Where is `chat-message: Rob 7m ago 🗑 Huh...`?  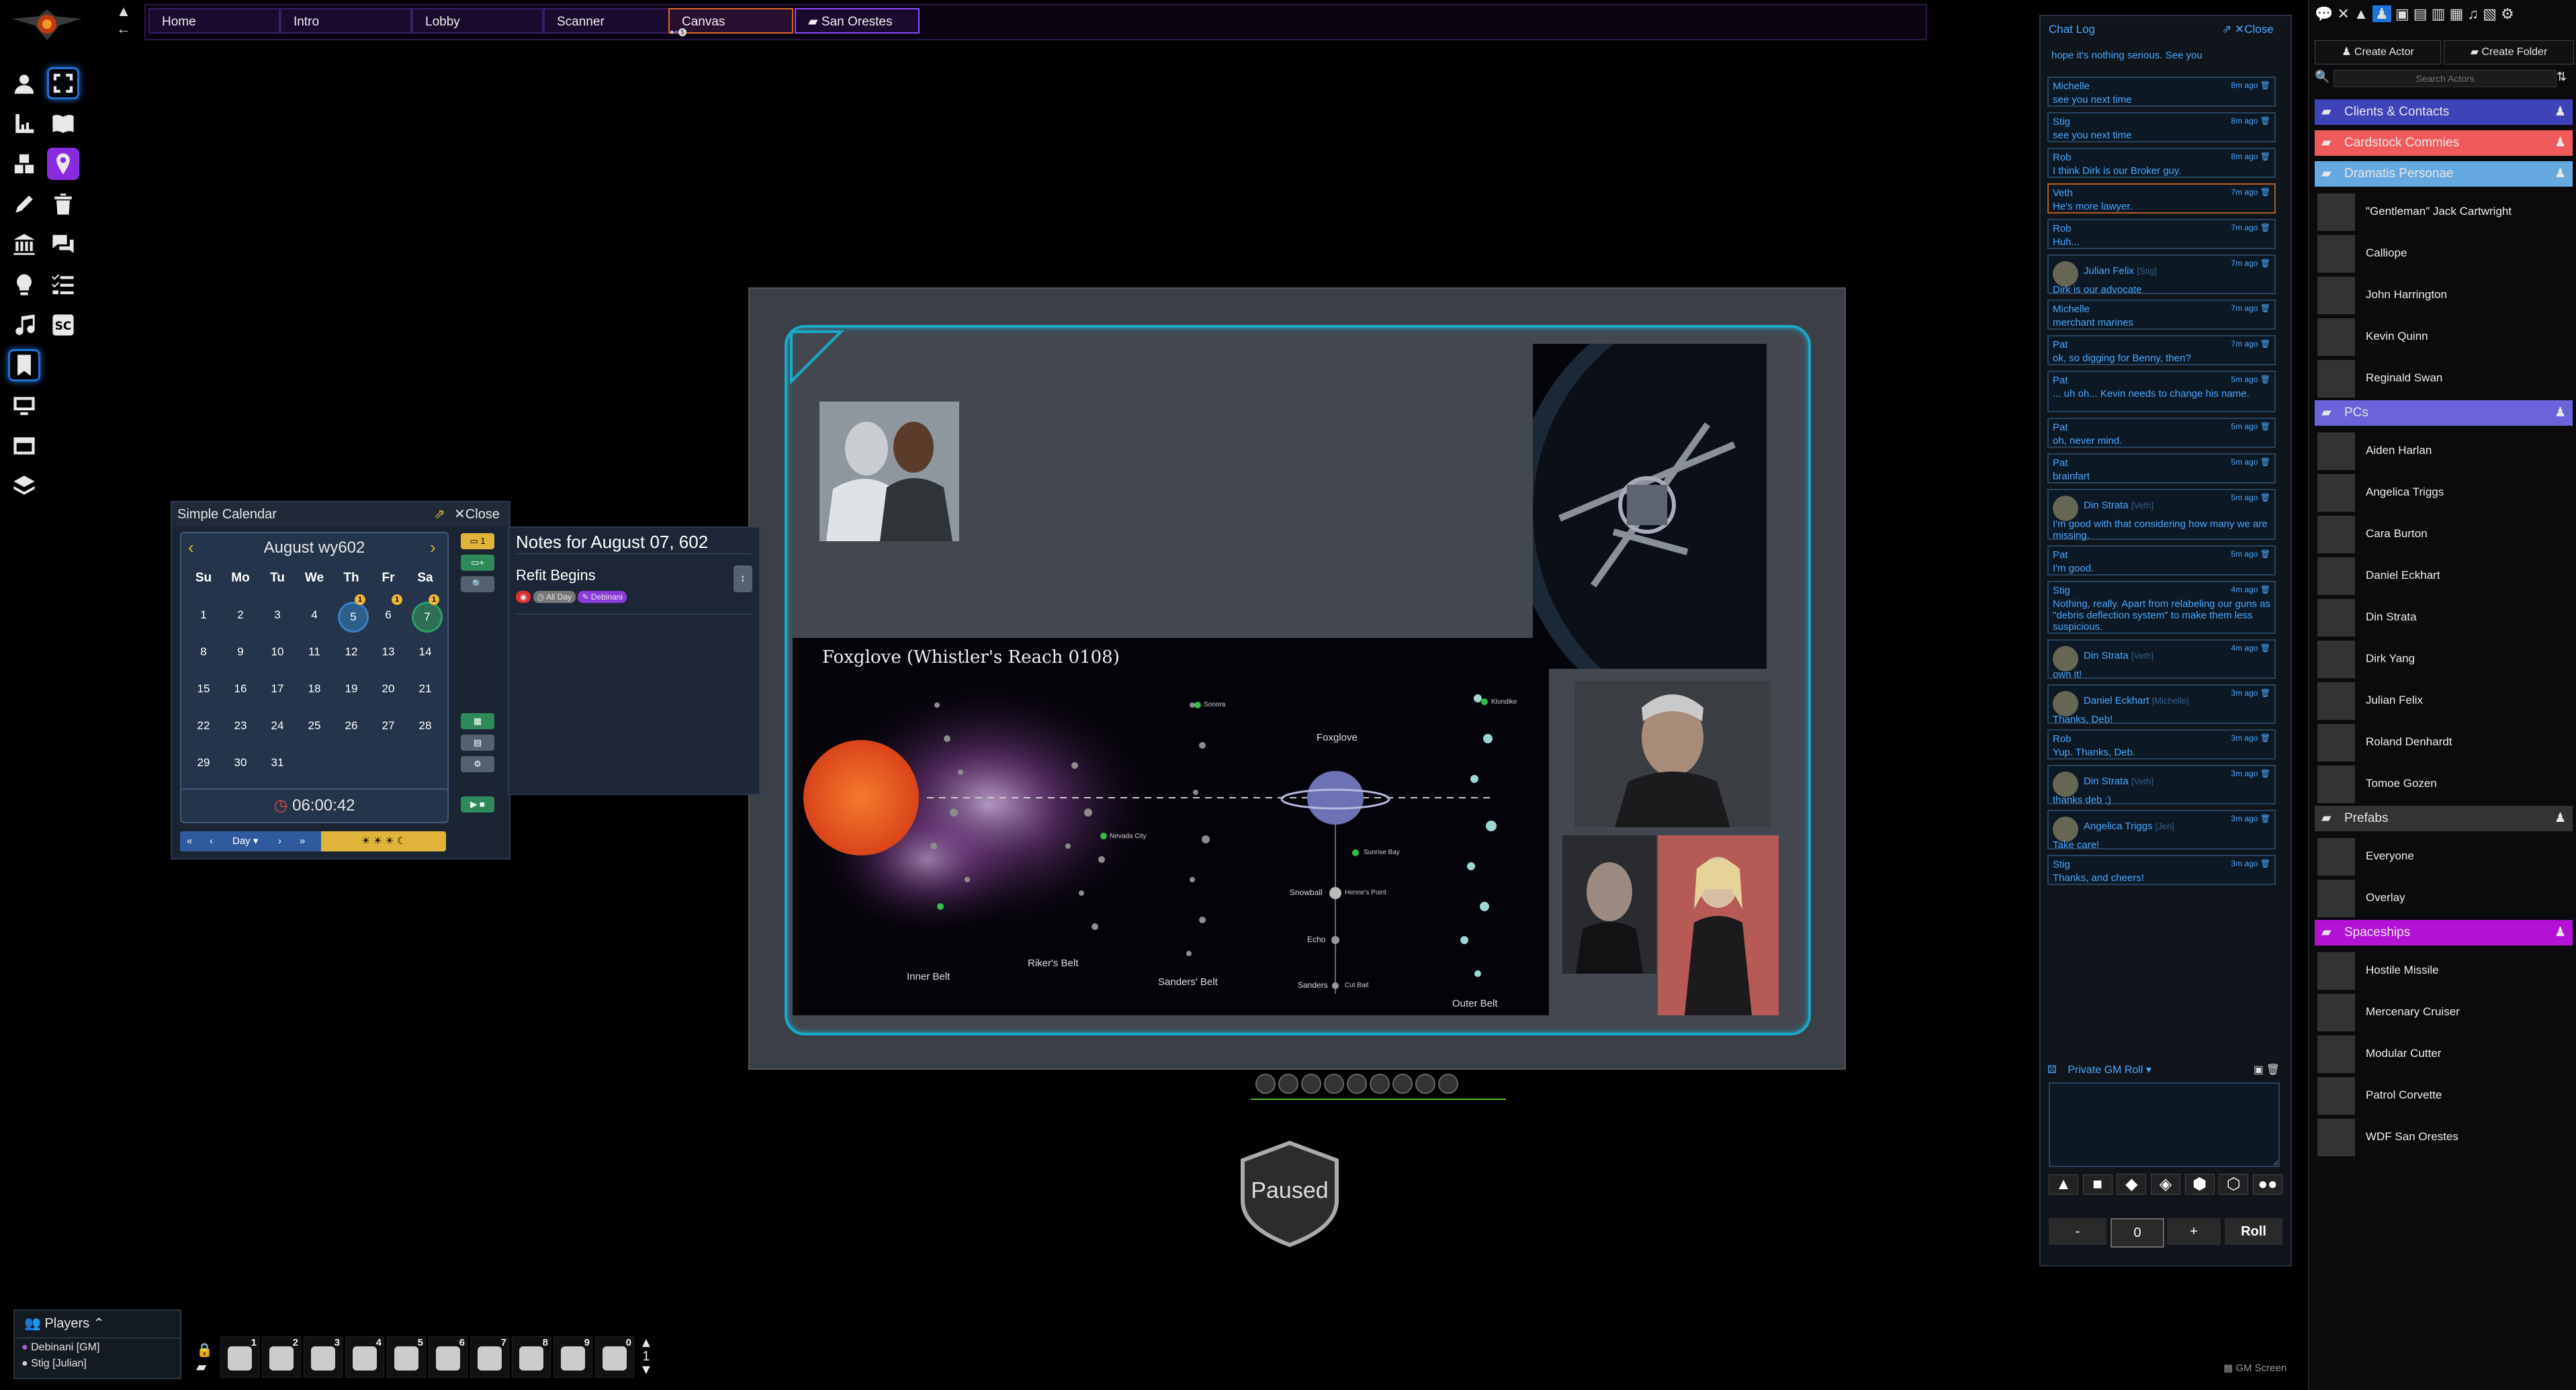
chat-message: Rob 7m ago 🗑 Huh... is located at coordinates (2162, 234).